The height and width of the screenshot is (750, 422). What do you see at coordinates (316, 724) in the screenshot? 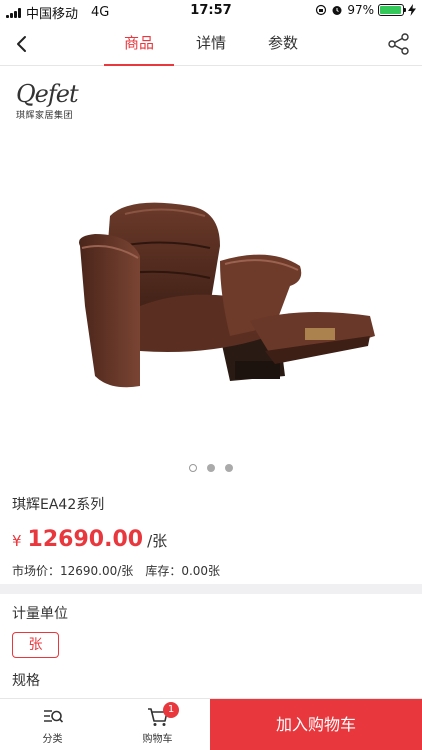
I see `add-to-cart-button: 加入购物车` at bounding box center [316, 724].